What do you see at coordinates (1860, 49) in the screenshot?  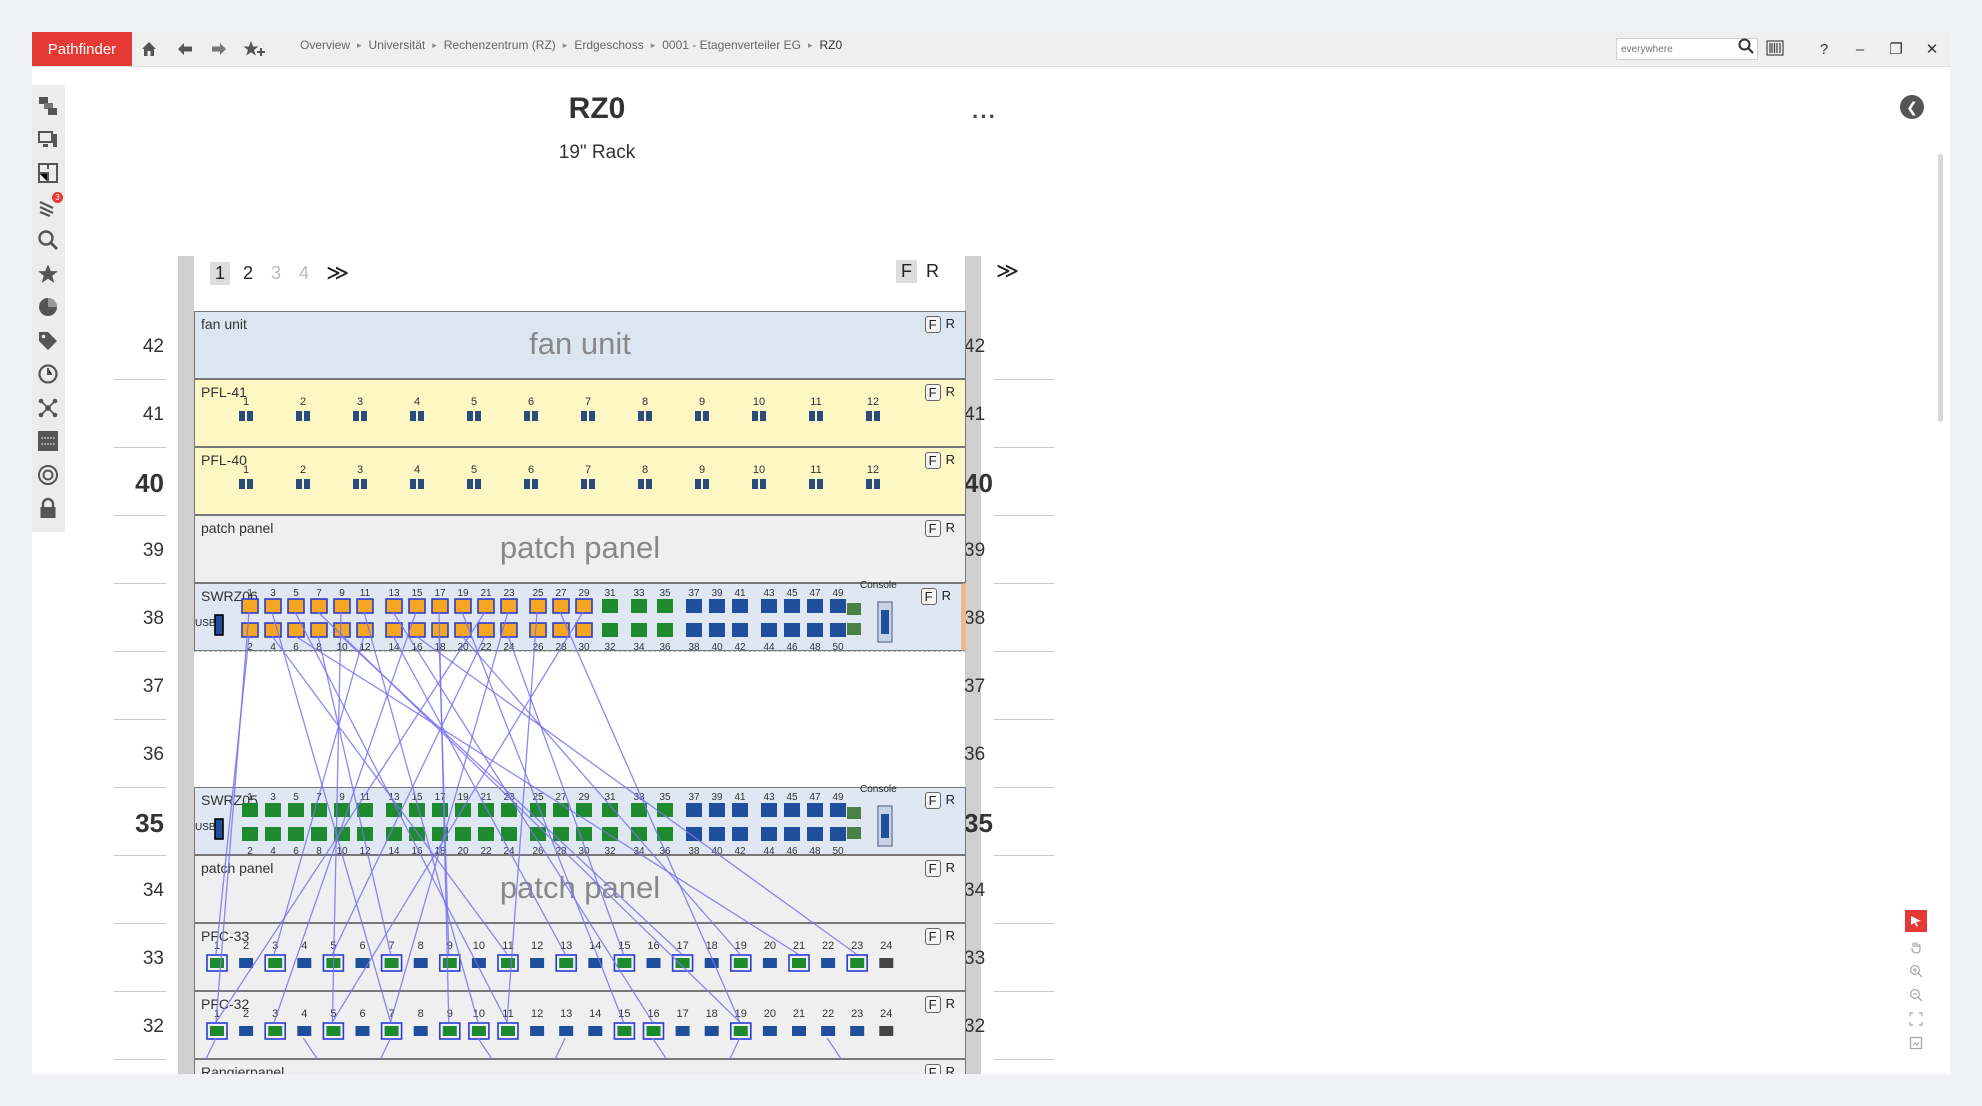 I see `minimize-button: –` at bounding box center [1860, 49].